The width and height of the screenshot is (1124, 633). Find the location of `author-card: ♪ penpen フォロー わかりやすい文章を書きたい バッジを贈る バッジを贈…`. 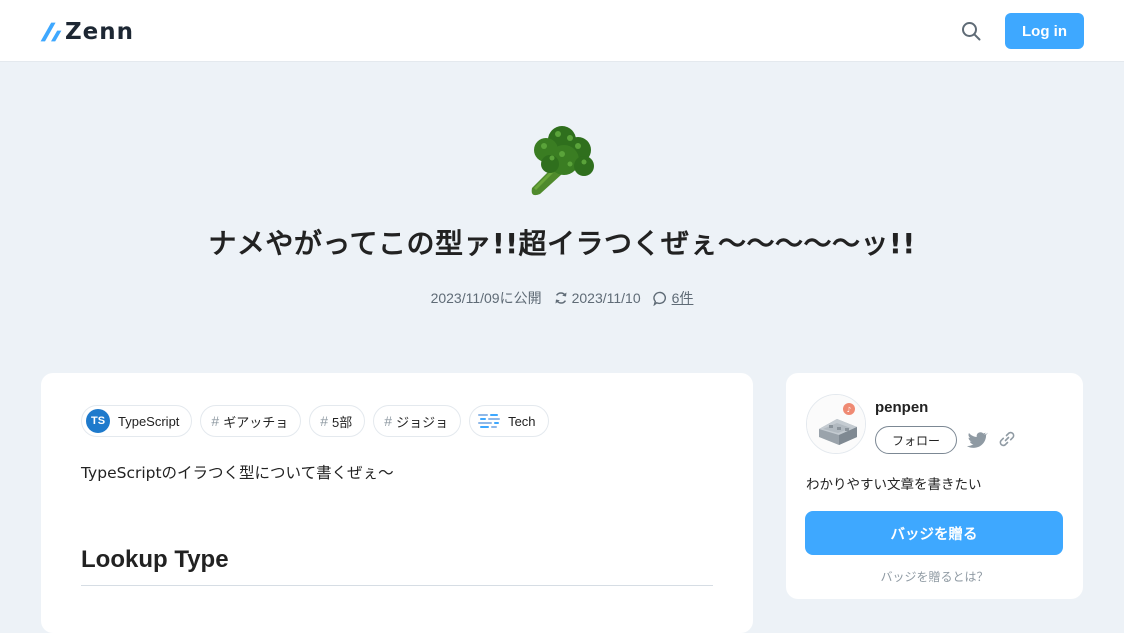

author-card: ♪ penpen フォロー わかりやすい文章を書きたい バッジを贈る バッジを贈… is located at coordinates (934, 486).